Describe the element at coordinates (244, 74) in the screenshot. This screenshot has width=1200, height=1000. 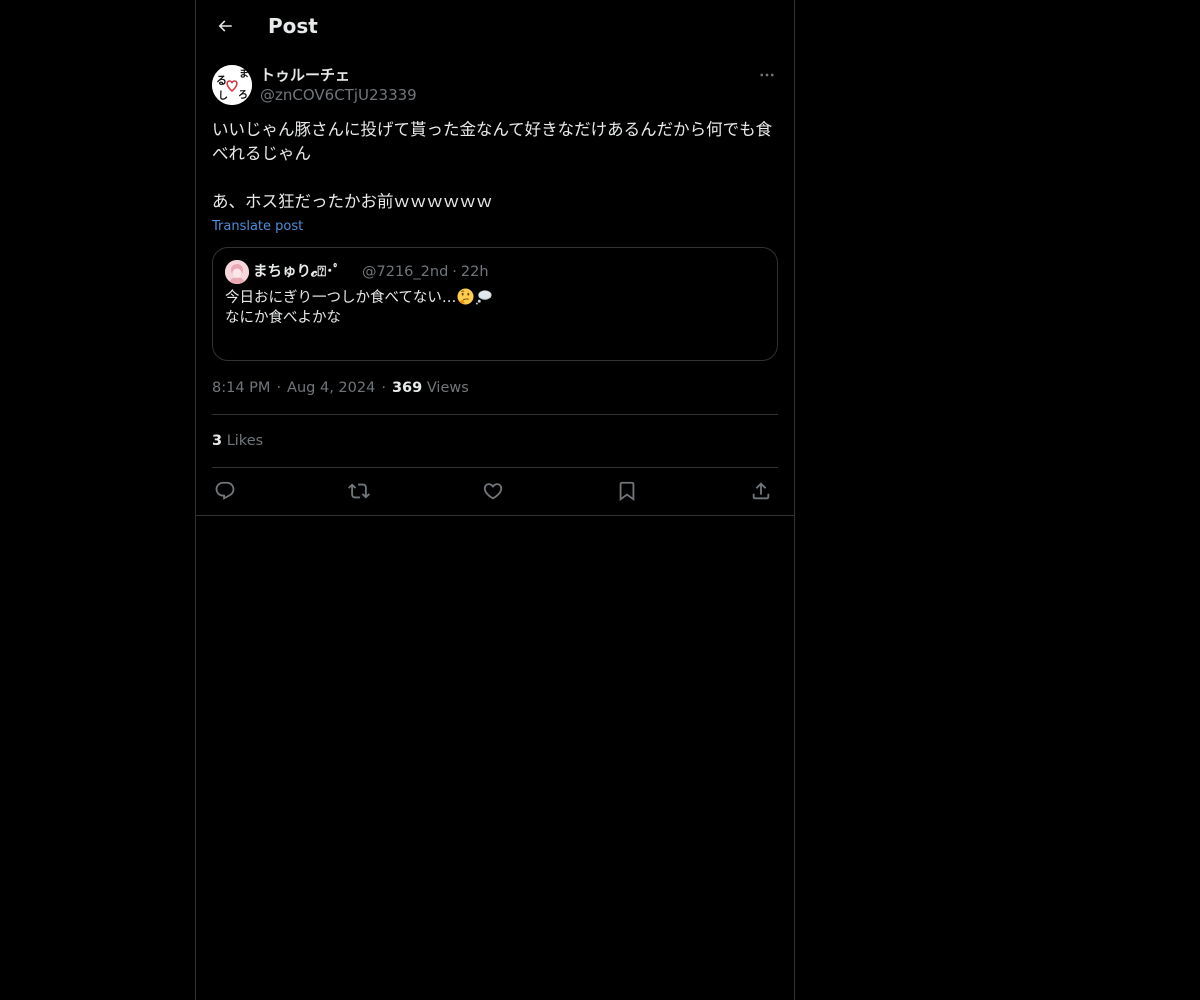
I see `svg-text: ま` at that location.